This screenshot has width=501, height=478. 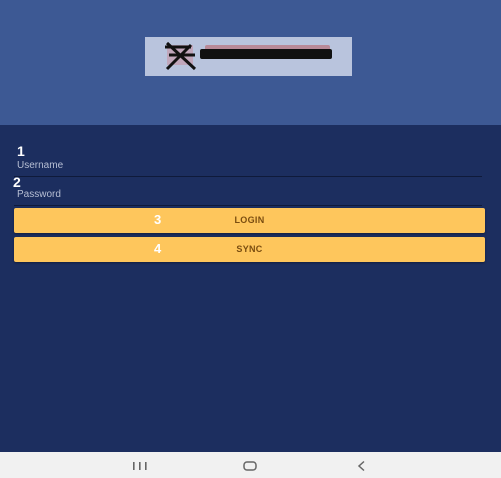 I want to click on username-field, so click(x=248, y=166).